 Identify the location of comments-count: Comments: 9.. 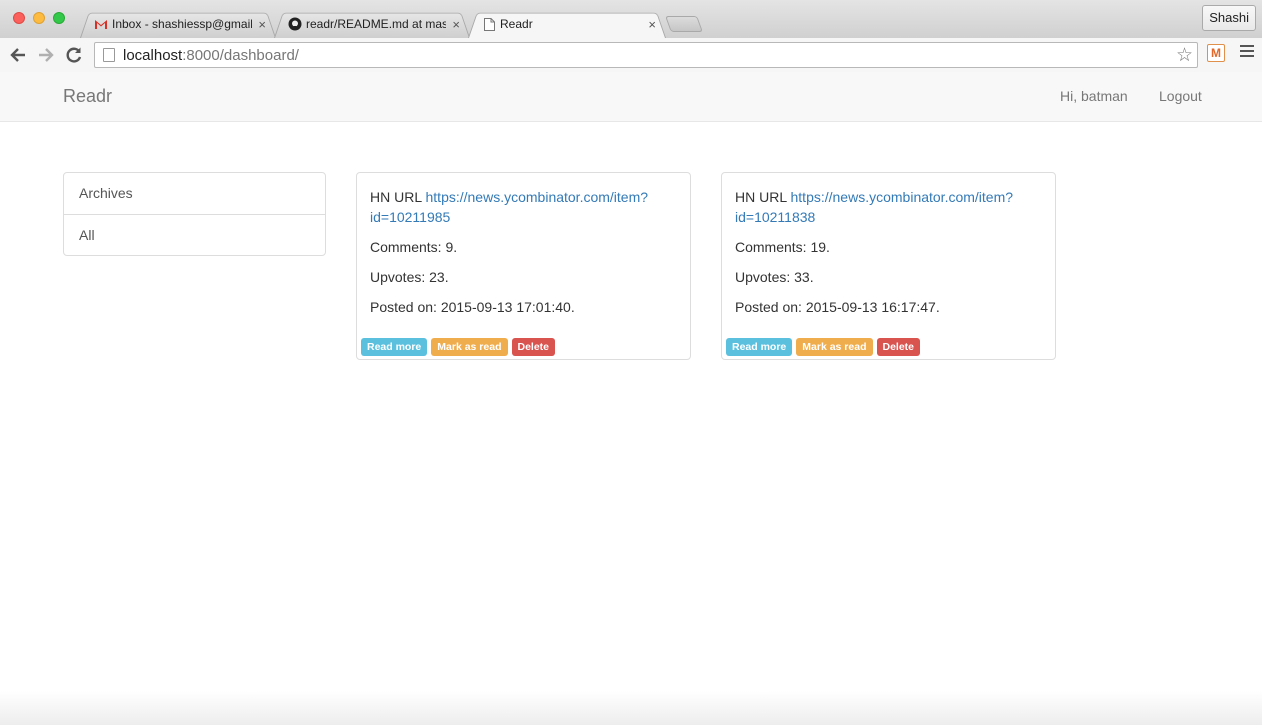
(414, 247).